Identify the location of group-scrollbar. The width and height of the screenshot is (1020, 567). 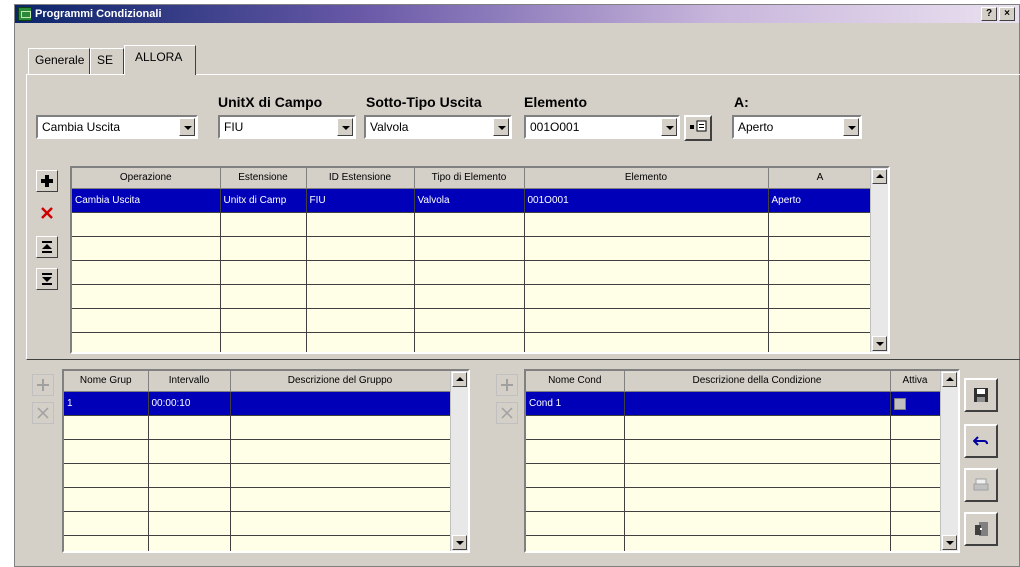
(459, 461).